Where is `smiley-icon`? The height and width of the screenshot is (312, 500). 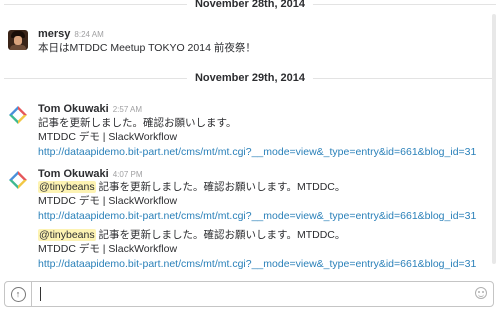
smiley-icon is located at coordinates (481, 293).